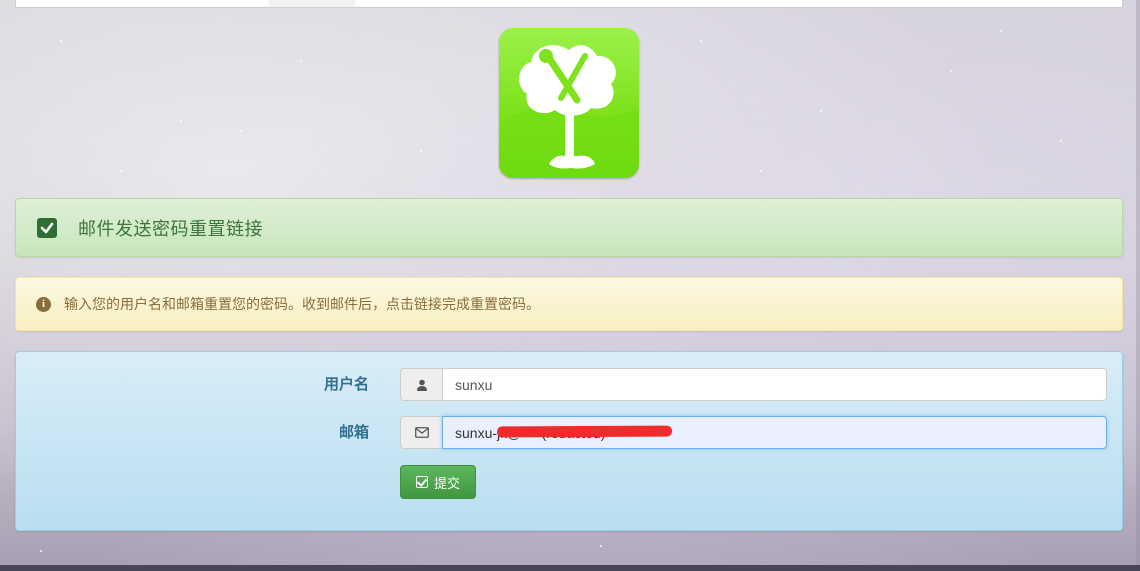  What do you see at coordinates (302, 305) in the screenshot?
I see `info-message: 输入您的用户名和邮箱重置您的密码。收到邮件后，点击链接完成重置密码。` at bounding box center [302, 305].